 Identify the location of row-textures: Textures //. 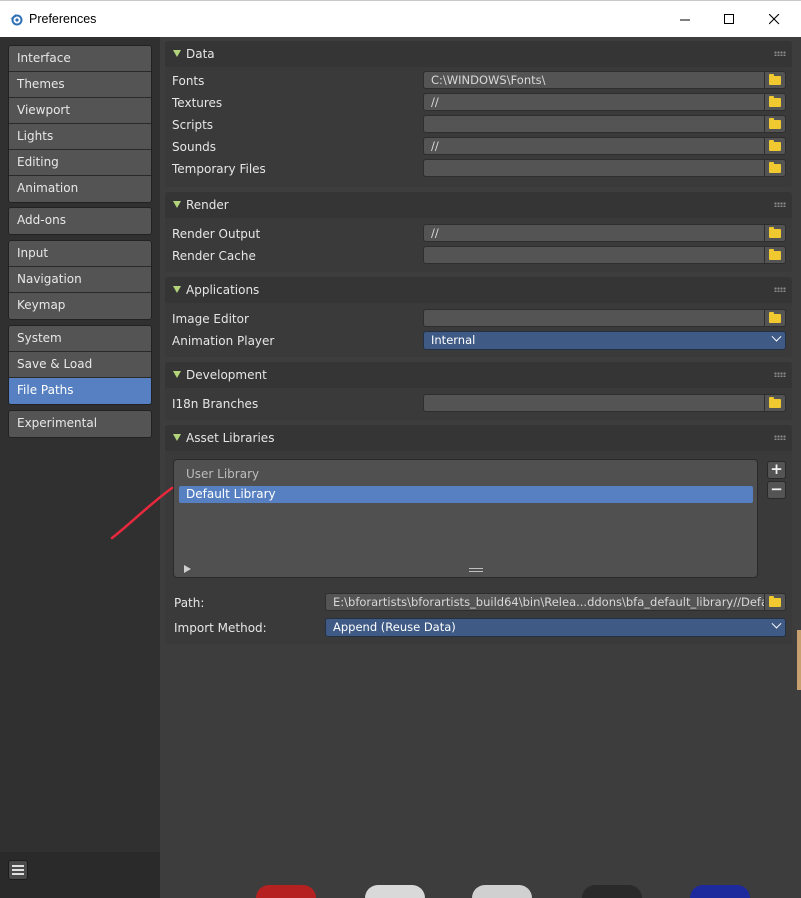
(478, 103).